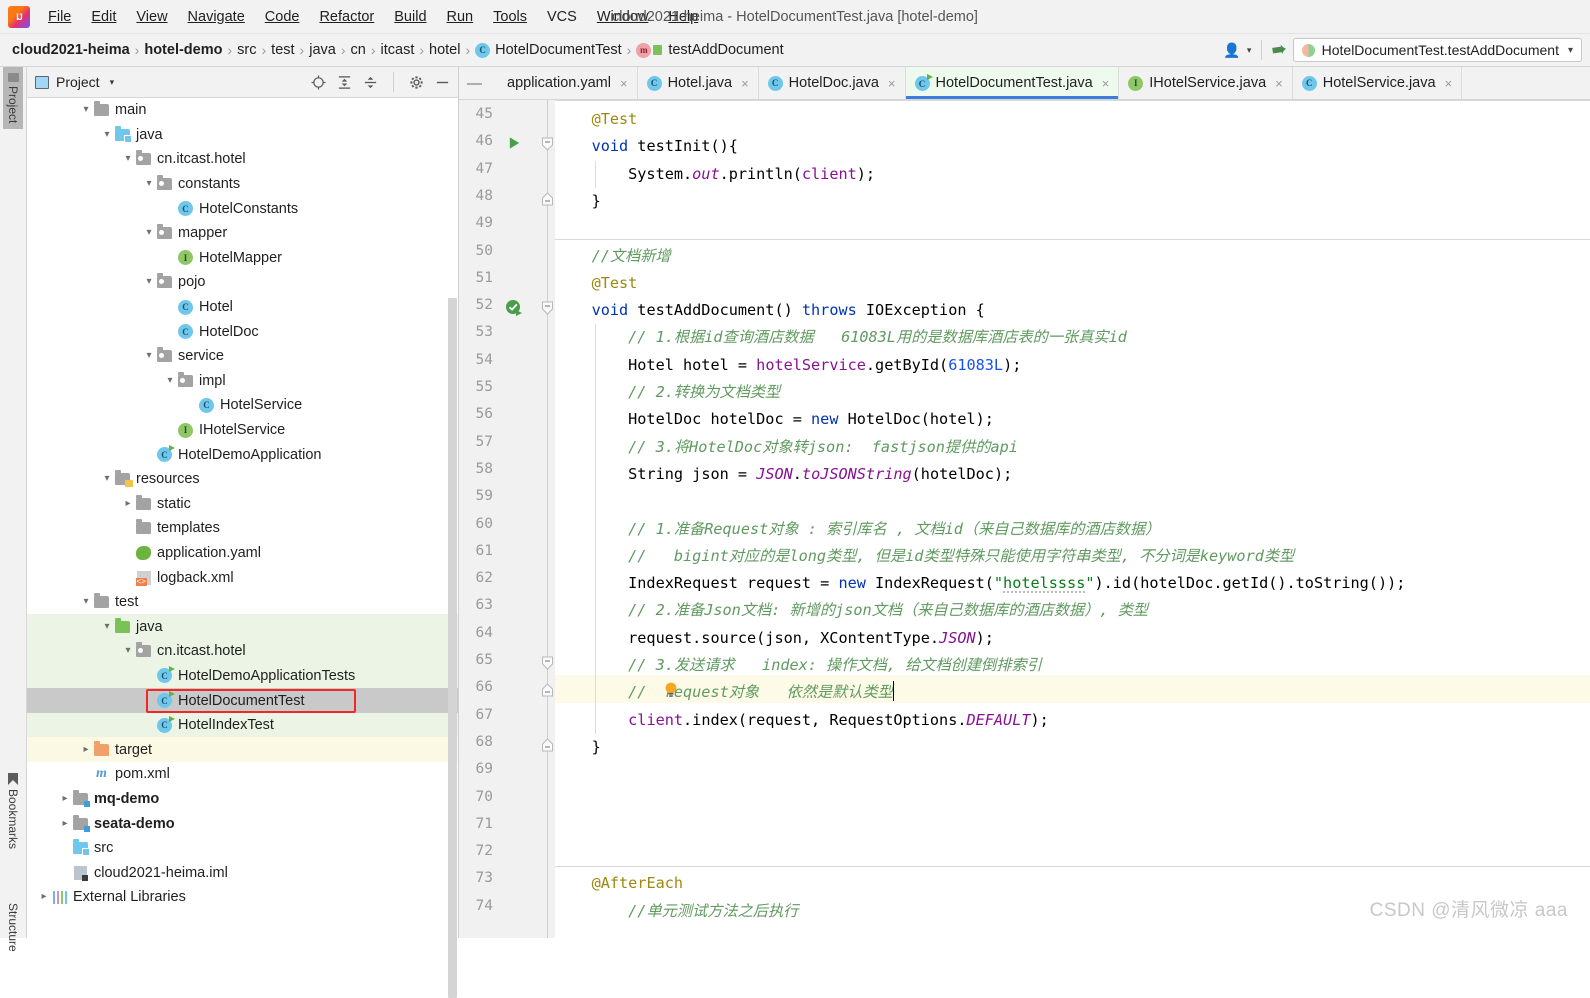  What do you see at coordinates (242, 208) in the screenshot?
I see `tree-node-hotelconstants: C HotelConstants` at bounding box center [242, 208].